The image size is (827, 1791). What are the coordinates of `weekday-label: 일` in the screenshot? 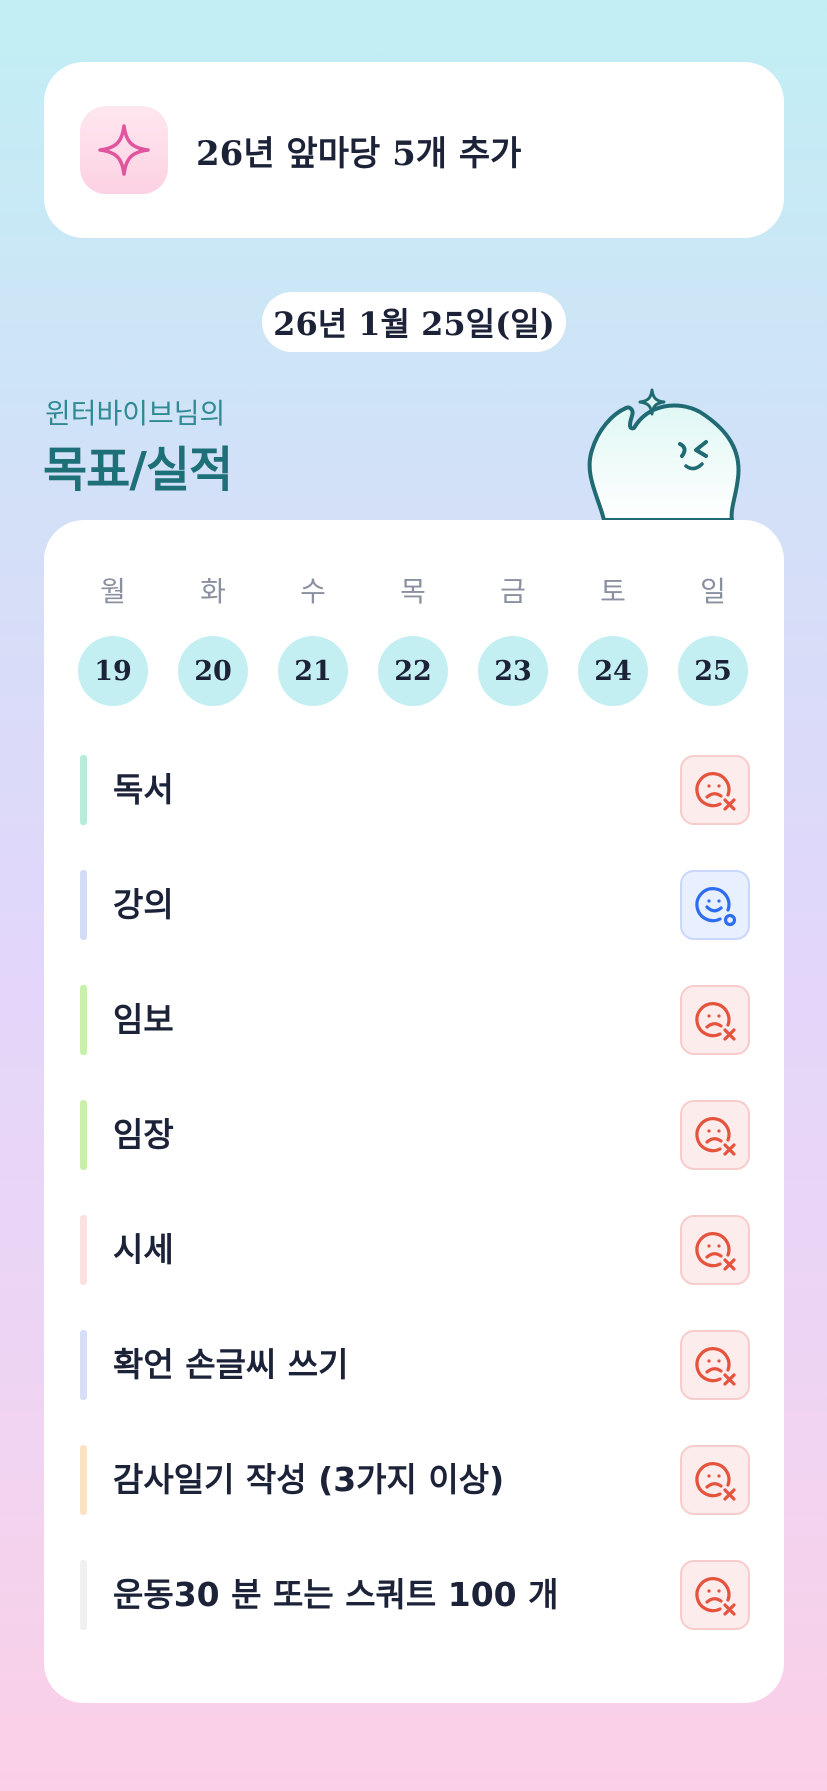 It's located at (713, 591).